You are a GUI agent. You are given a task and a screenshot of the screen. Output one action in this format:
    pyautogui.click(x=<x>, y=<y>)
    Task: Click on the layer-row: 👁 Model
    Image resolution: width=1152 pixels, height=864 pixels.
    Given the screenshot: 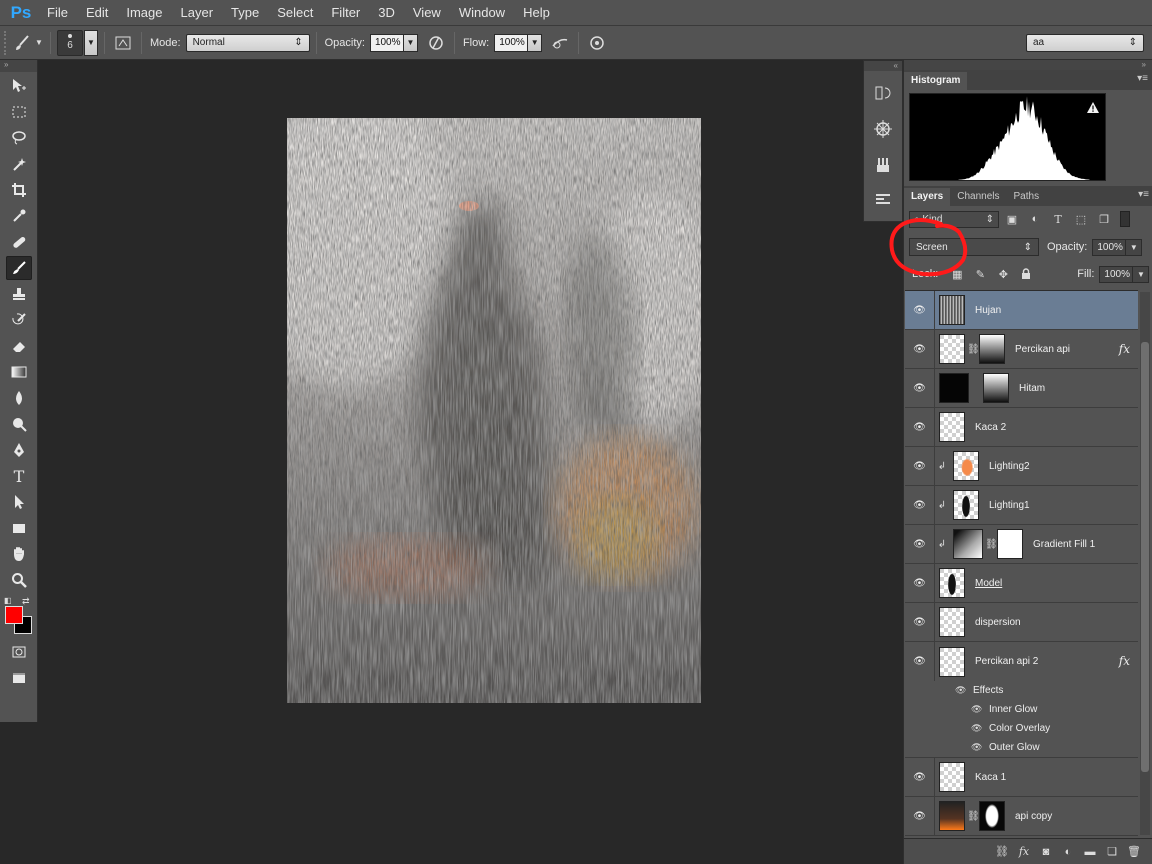 What is the action you would take?
    pyautogui.click(x=1021, y=583)
    